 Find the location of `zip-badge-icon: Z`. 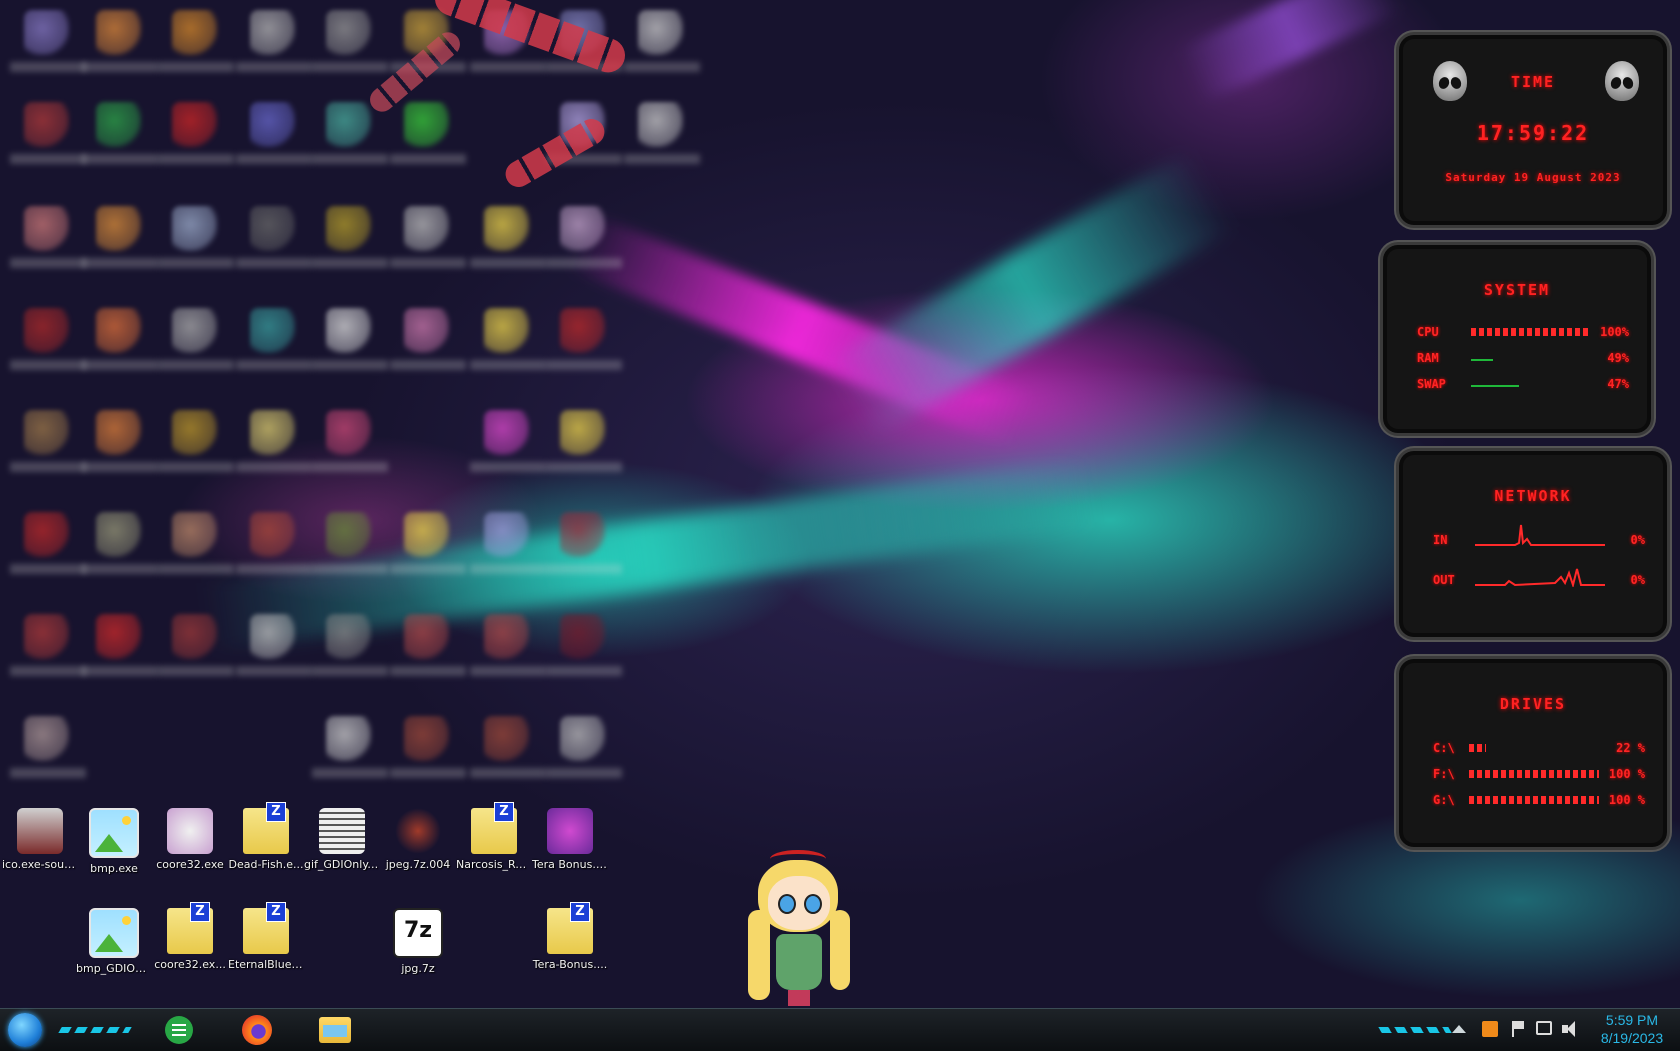

zip-badge-icon: Z is located at coordinates (276, 812).